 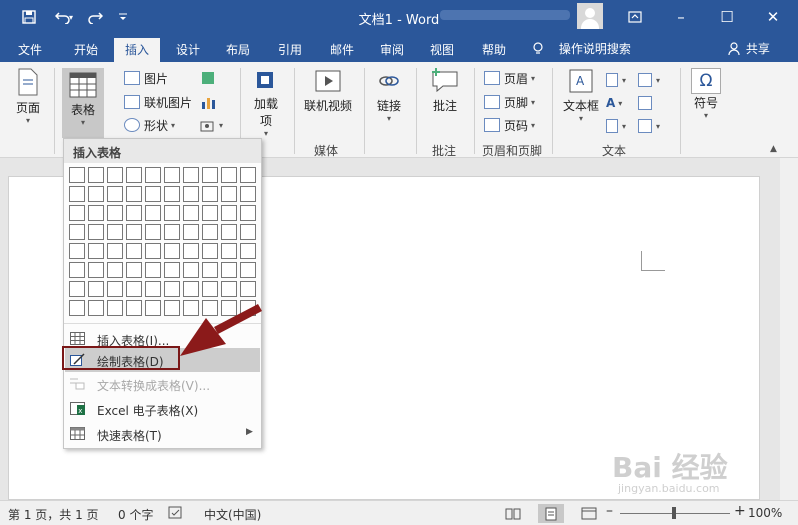 I want to click on dropcap-button: ▾, so click(x=616, y=126).